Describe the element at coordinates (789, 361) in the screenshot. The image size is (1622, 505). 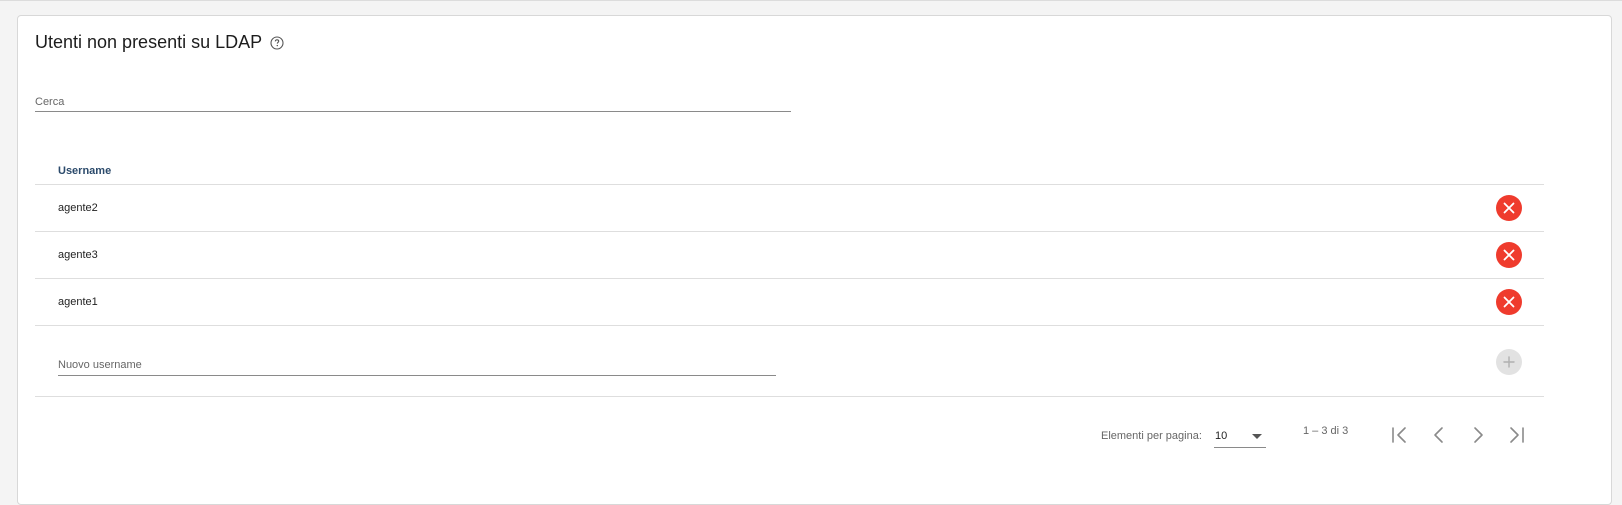
I see `new-user-row` at that location.